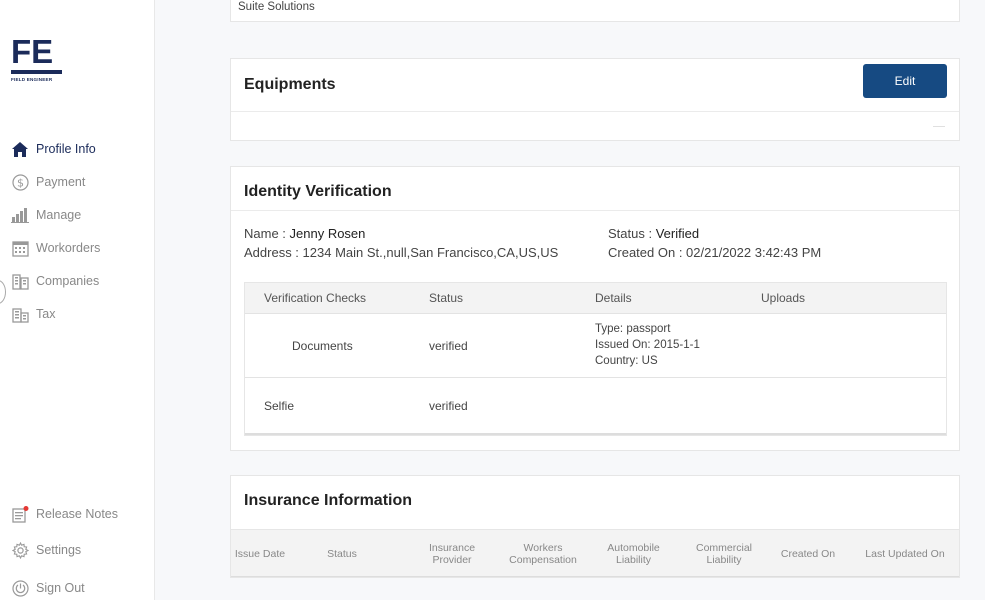 This screenshot has height=600, width=985. I want to click on equipments-card: Equipments Edit, so click(595, 99).